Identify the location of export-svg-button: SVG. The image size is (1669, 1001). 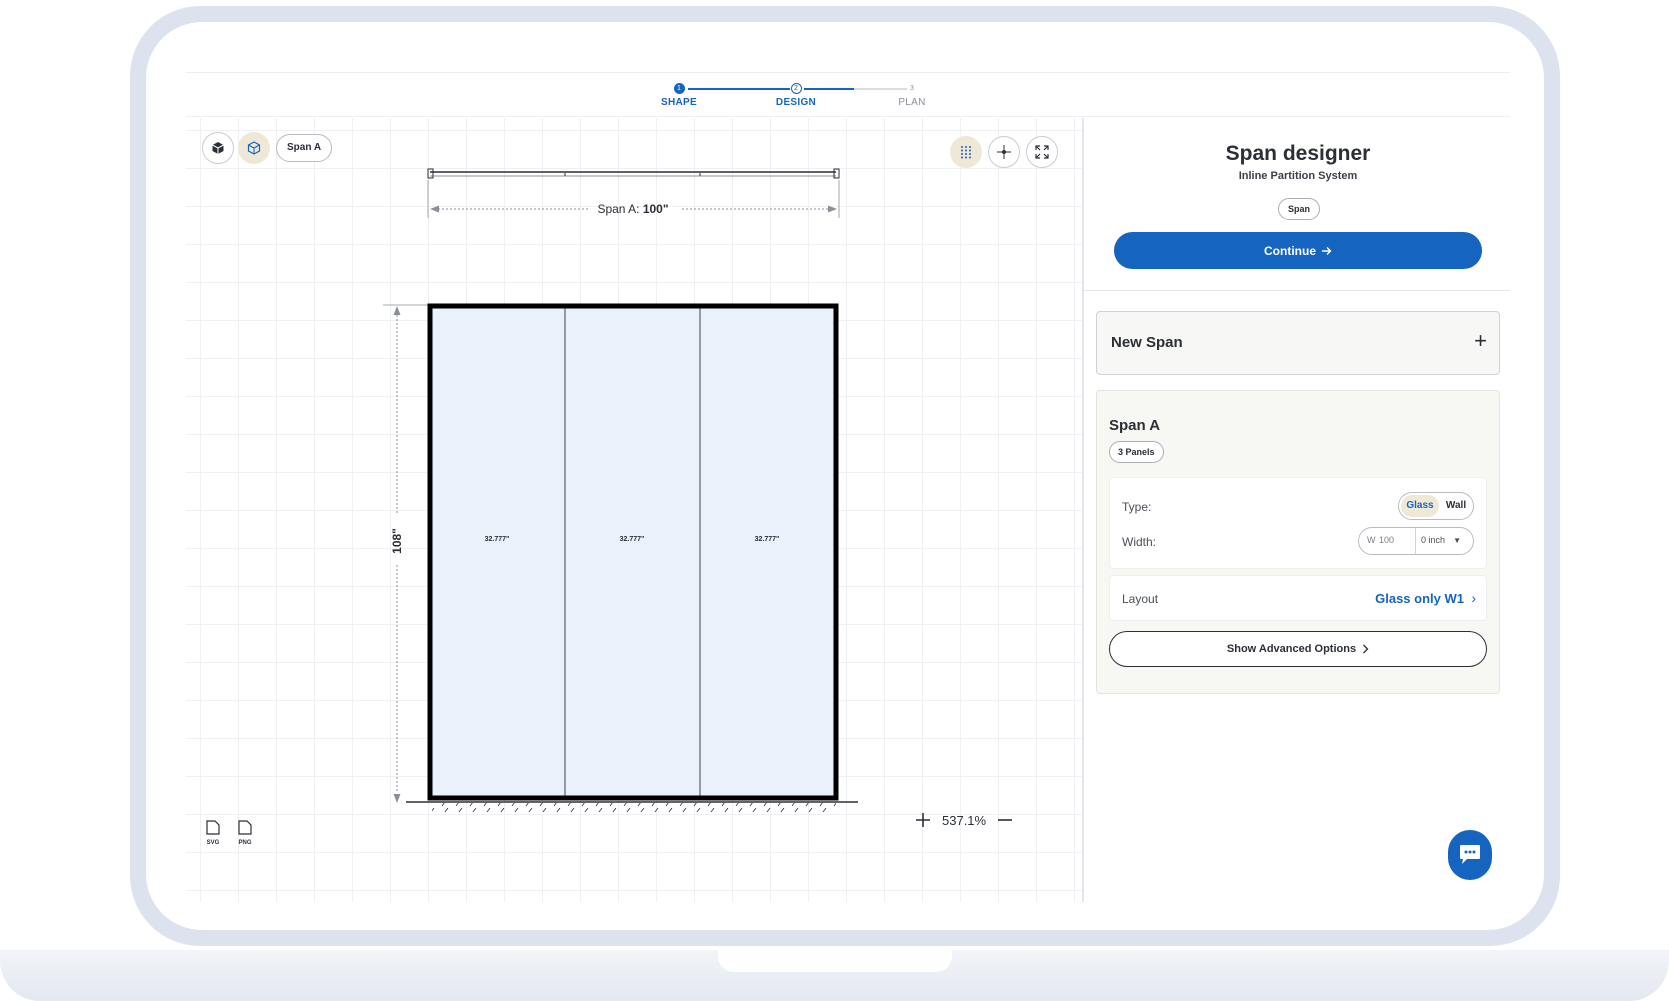
(213, 833).